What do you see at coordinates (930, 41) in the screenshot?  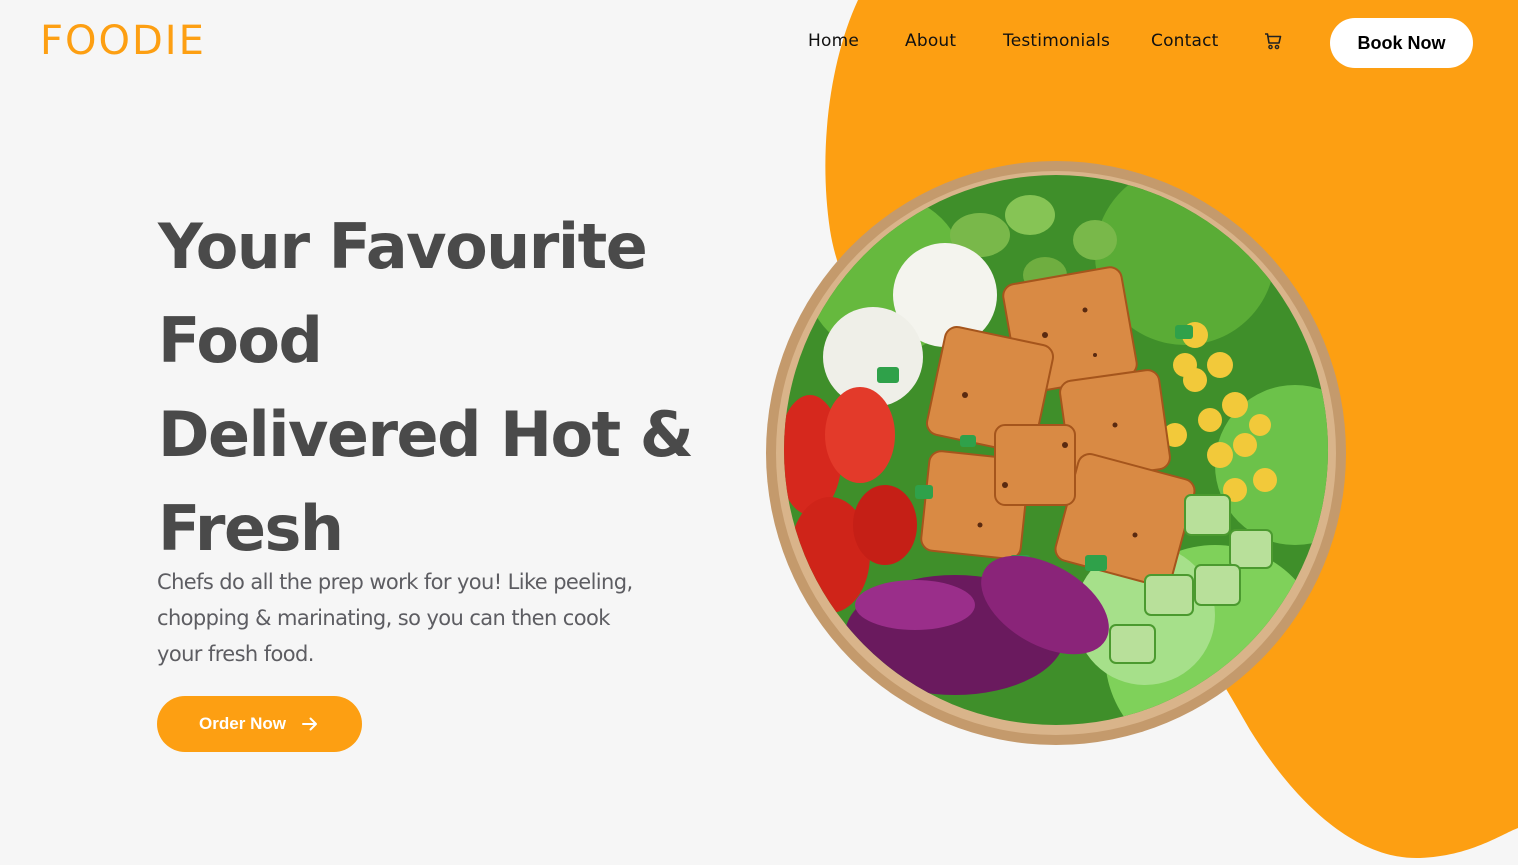 I see `nav-about: About` at bounding box center [930, 41].